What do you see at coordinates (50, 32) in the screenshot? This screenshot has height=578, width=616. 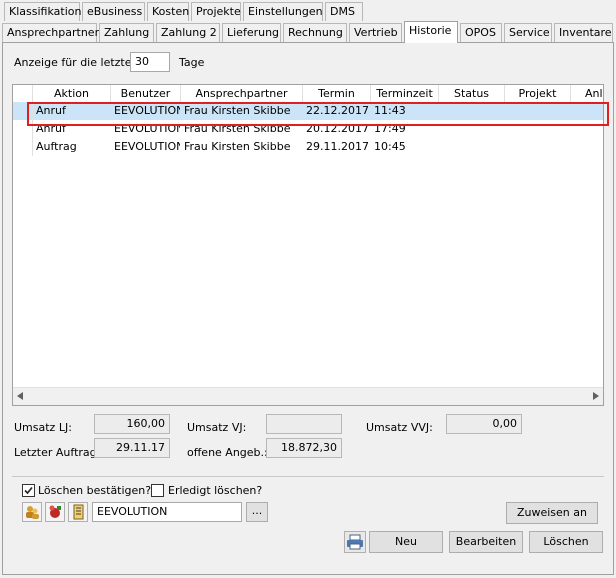 I see `tab-ansprechpartner: Ansprechpartner` at bounding box center [50, 32].